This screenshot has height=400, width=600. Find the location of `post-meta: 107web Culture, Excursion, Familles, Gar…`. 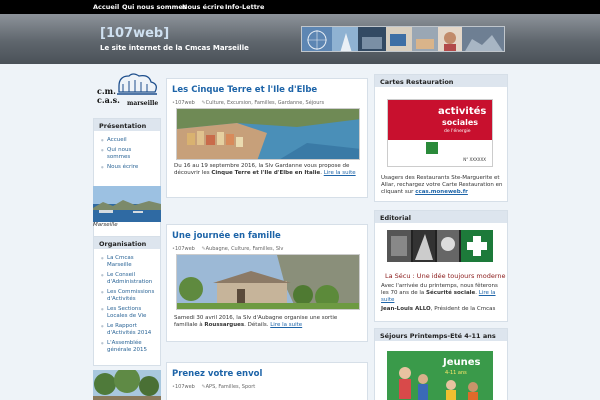

post-meta: 107web Culture, Excursion, Familles, Gar… is located at coordinates (248, 103).